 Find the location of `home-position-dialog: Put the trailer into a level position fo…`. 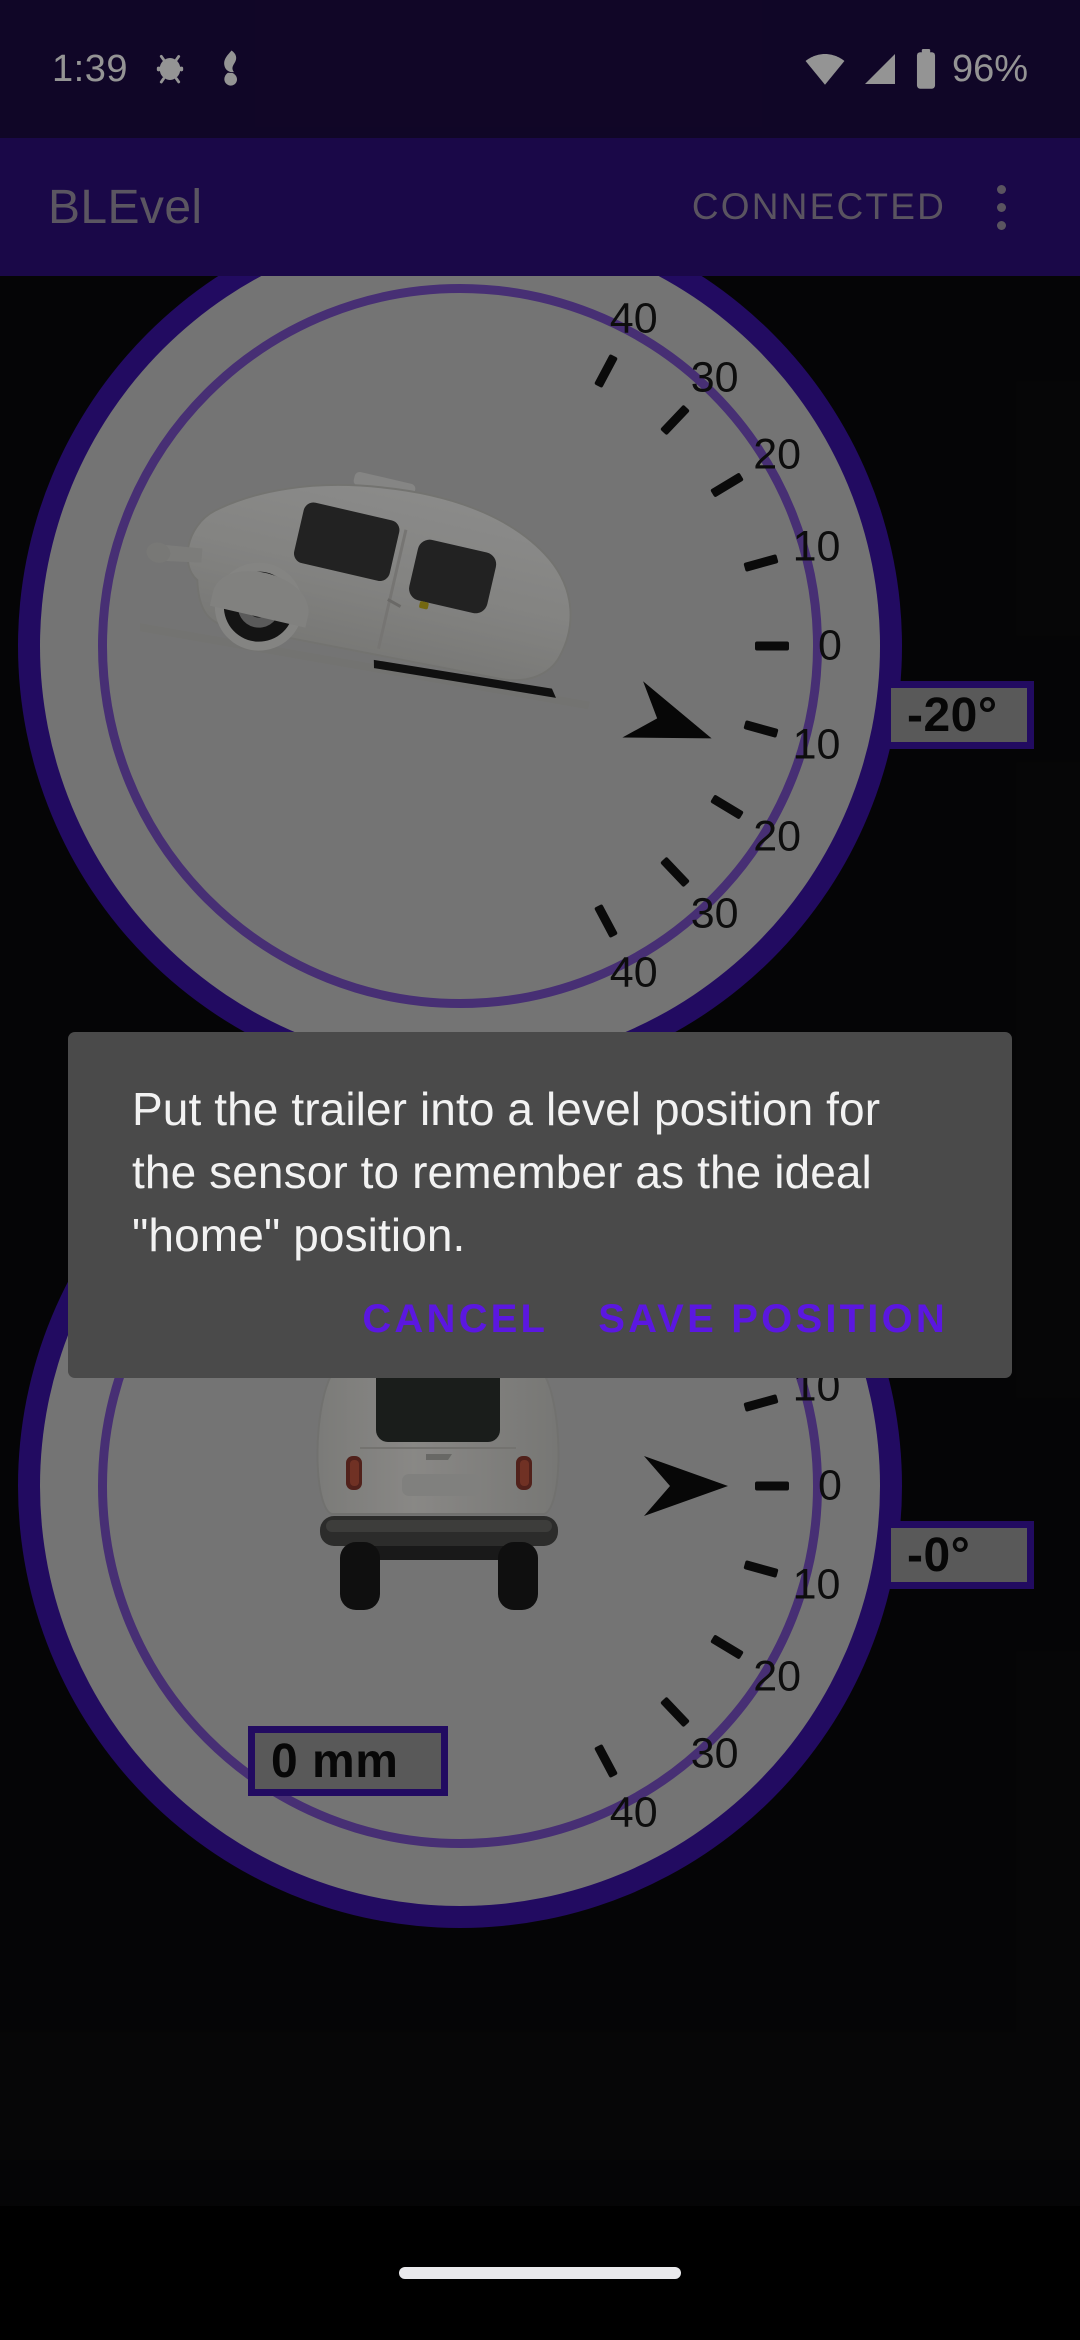

home-position-dialog: Put the trailer into a level position fo… is located at coordinates (540, 1205).